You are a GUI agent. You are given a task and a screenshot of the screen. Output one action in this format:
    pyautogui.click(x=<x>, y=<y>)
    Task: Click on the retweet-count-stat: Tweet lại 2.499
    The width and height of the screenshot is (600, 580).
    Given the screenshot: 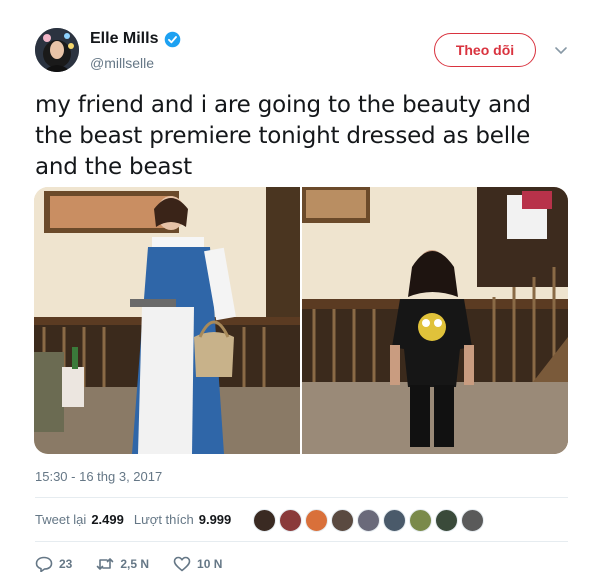 What is the action you would take?
    pyautogui.click(x=79, y=519)
    